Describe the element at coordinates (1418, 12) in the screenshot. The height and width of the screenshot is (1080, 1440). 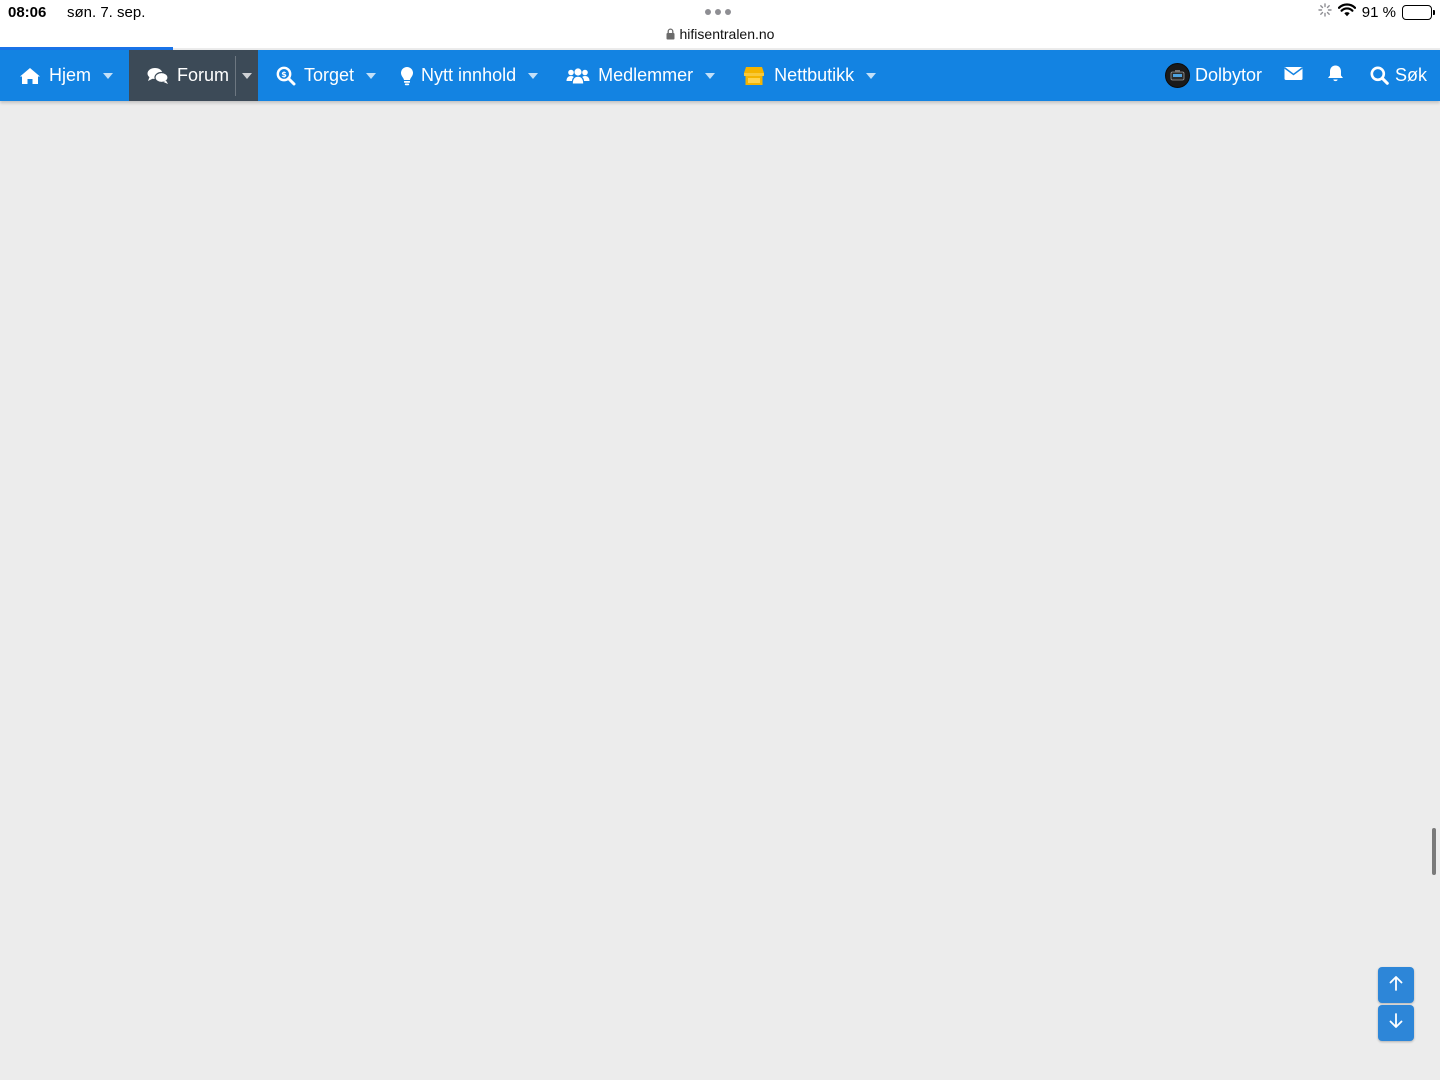
I see `battery-icon` at that location.